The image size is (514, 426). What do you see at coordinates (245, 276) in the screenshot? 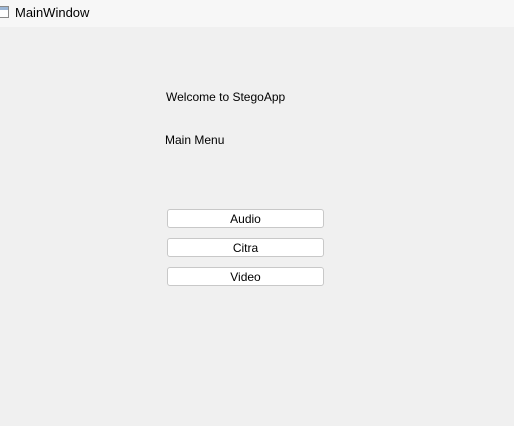
I see `video-button: Video` at bounding box center [245, 276].